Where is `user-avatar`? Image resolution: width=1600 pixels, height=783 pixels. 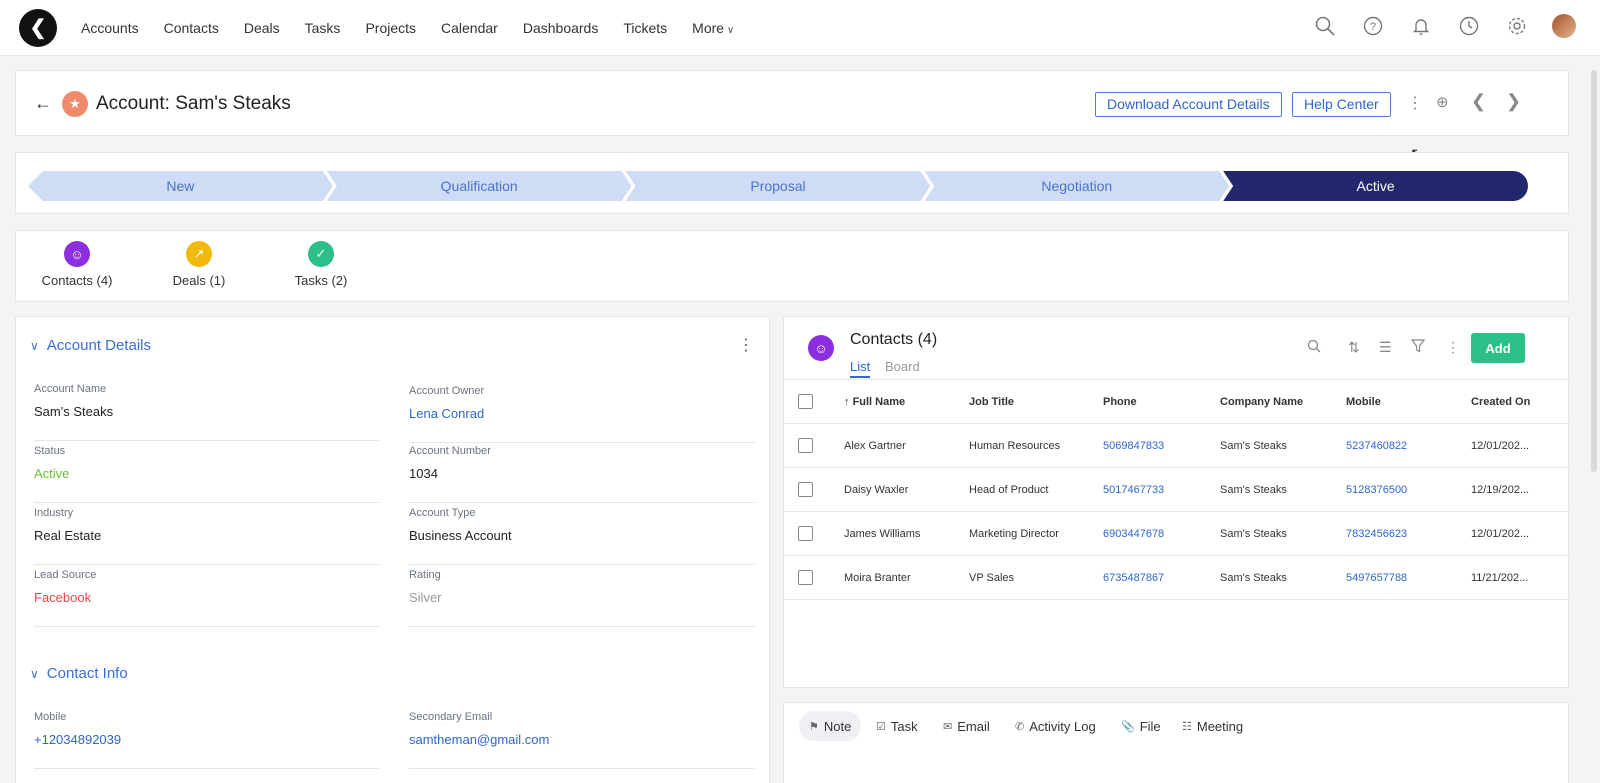 user-avatar is located at coordinates (1564, 26).